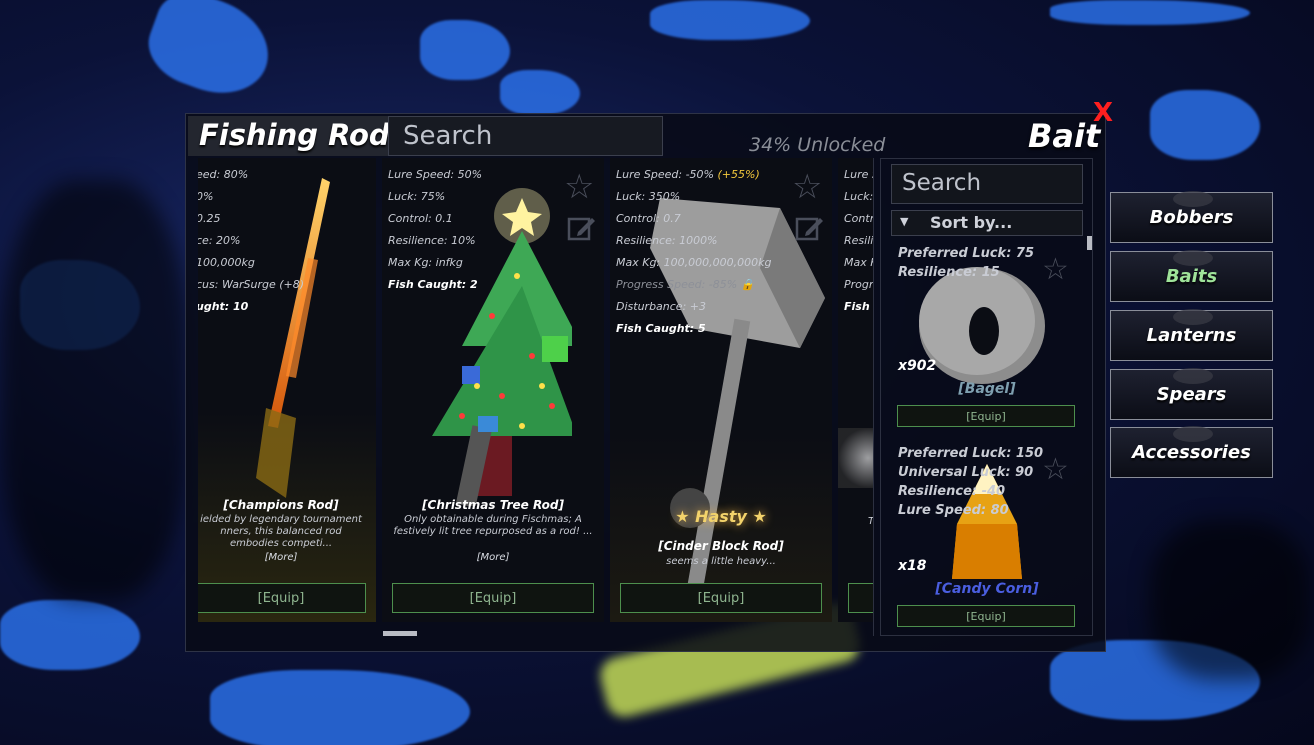 This screenshot has height=745, width=1314. What do you see at coordinates (400, 633) in the screenshot?
I see `rods-scrollbar` at bounding box center [400, 633].